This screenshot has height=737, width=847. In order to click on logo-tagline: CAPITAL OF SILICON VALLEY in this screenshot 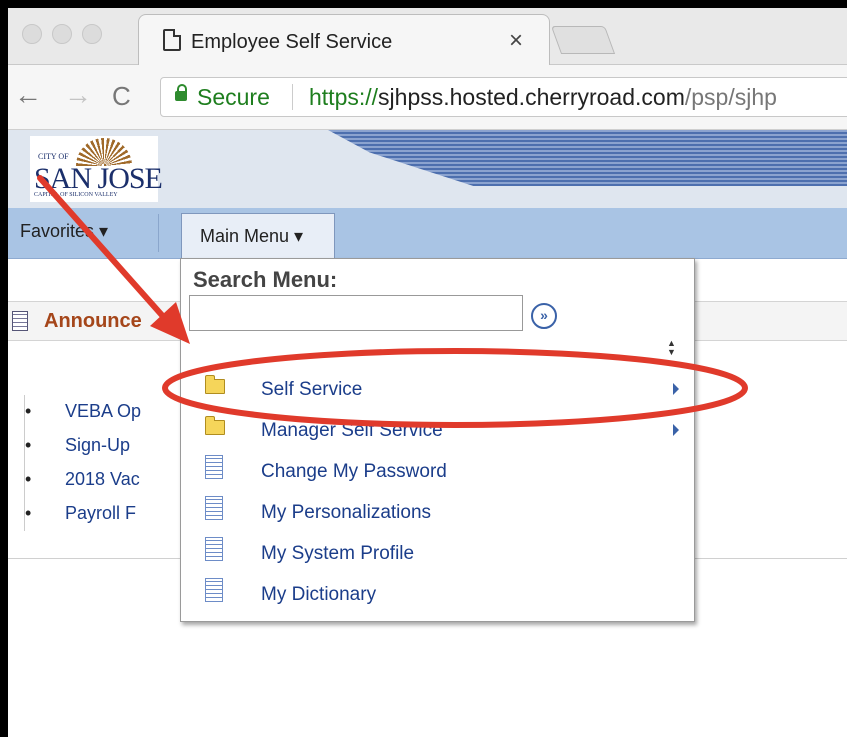, I will do `click(76, 195)`.